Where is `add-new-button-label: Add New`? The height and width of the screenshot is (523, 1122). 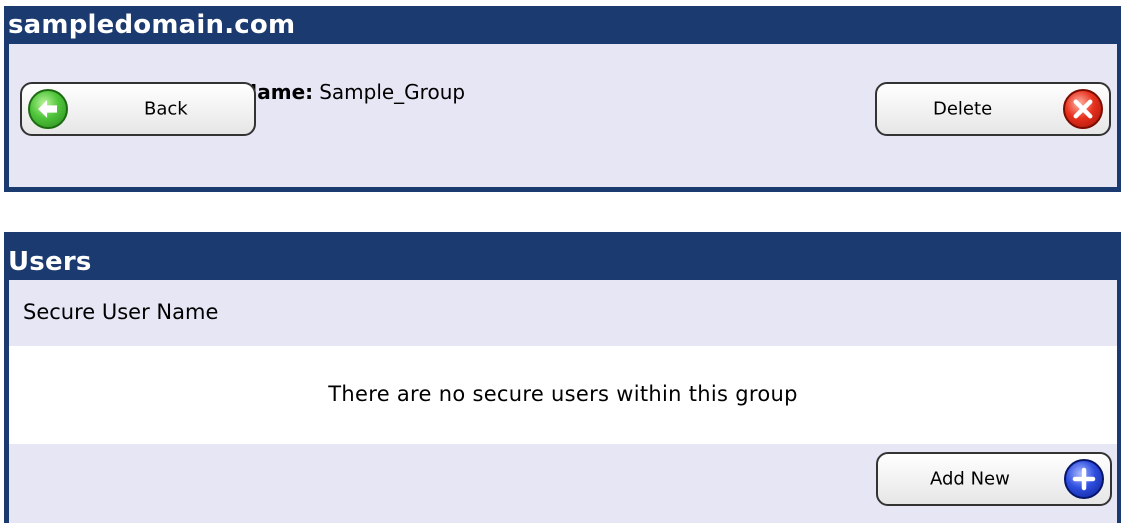 add-new-button-label: Add New is located at coordinates (970, 479).